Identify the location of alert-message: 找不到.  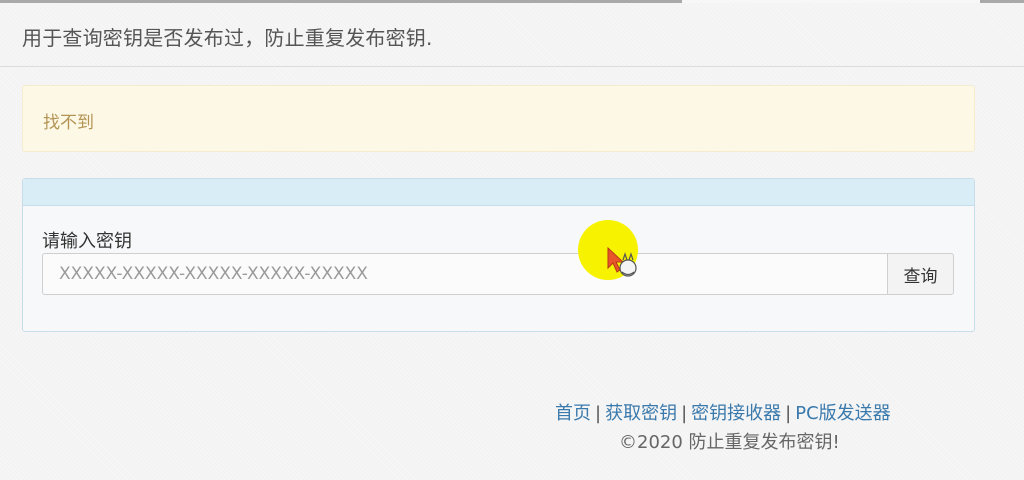
(68, 123).